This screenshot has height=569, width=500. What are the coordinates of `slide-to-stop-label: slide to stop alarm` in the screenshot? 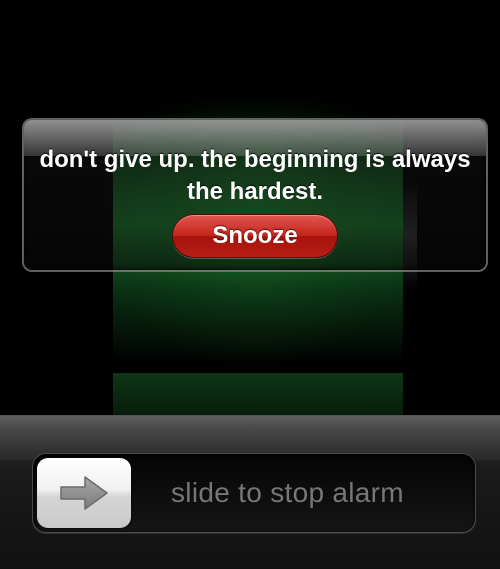 It's located at (287, 492).